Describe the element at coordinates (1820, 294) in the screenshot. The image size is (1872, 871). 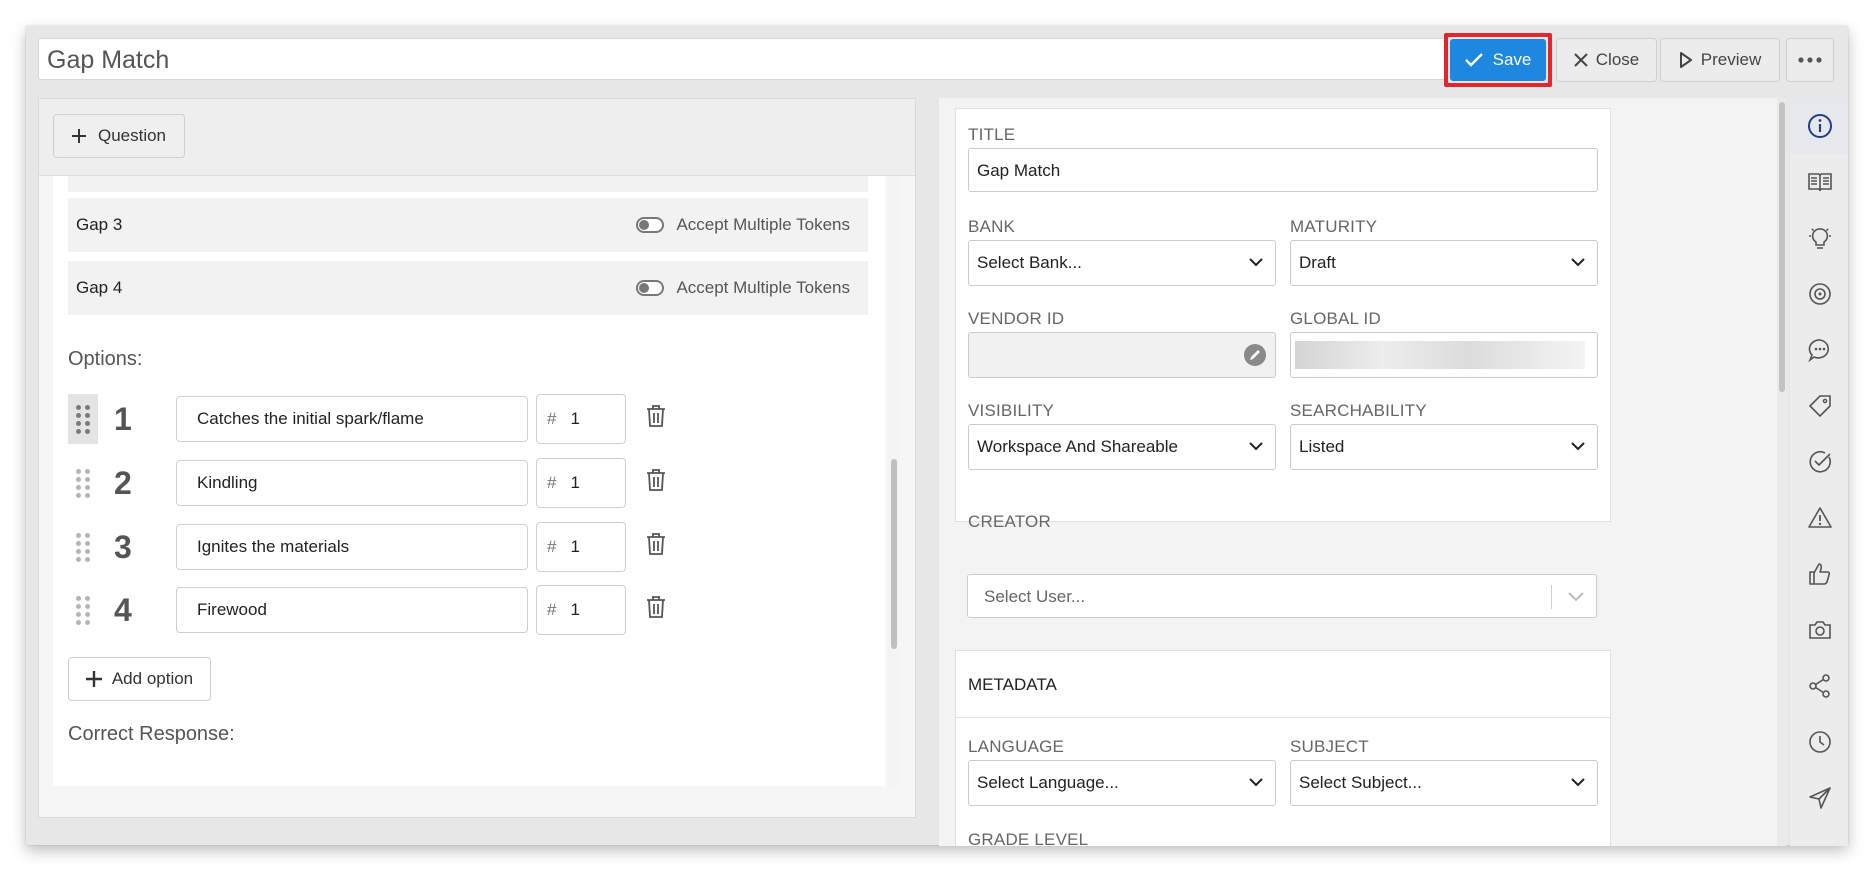
I see `target-icon` at that location.